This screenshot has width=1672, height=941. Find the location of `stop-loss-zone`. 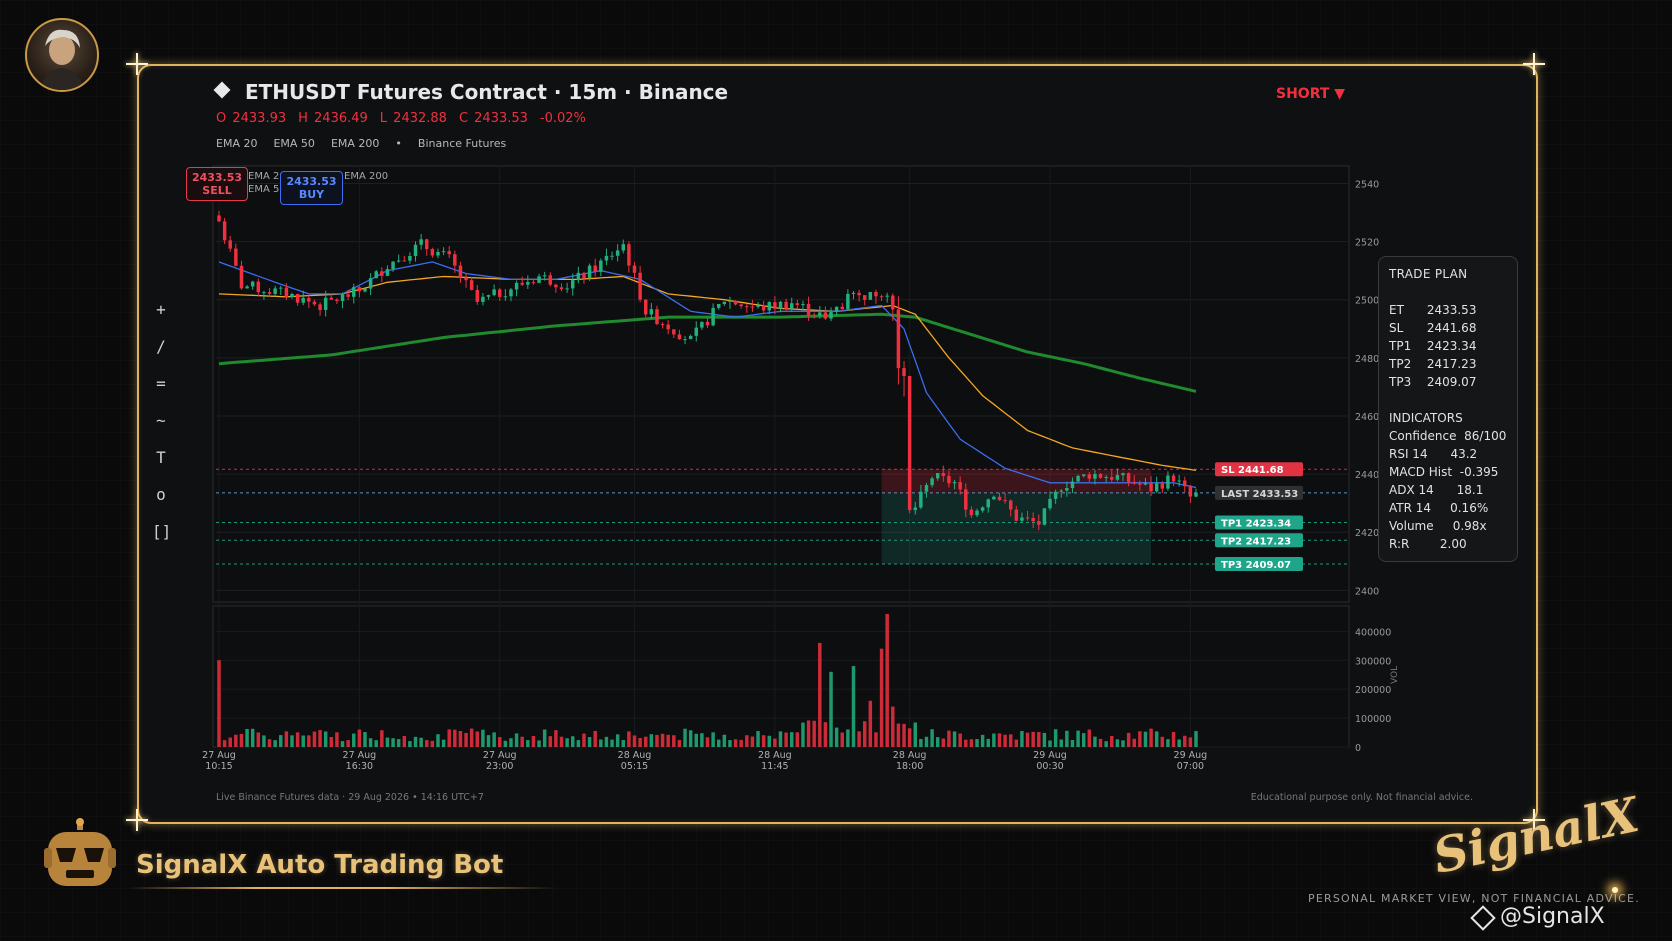

stop-loss-zone is located at coordinates (1016, 481).